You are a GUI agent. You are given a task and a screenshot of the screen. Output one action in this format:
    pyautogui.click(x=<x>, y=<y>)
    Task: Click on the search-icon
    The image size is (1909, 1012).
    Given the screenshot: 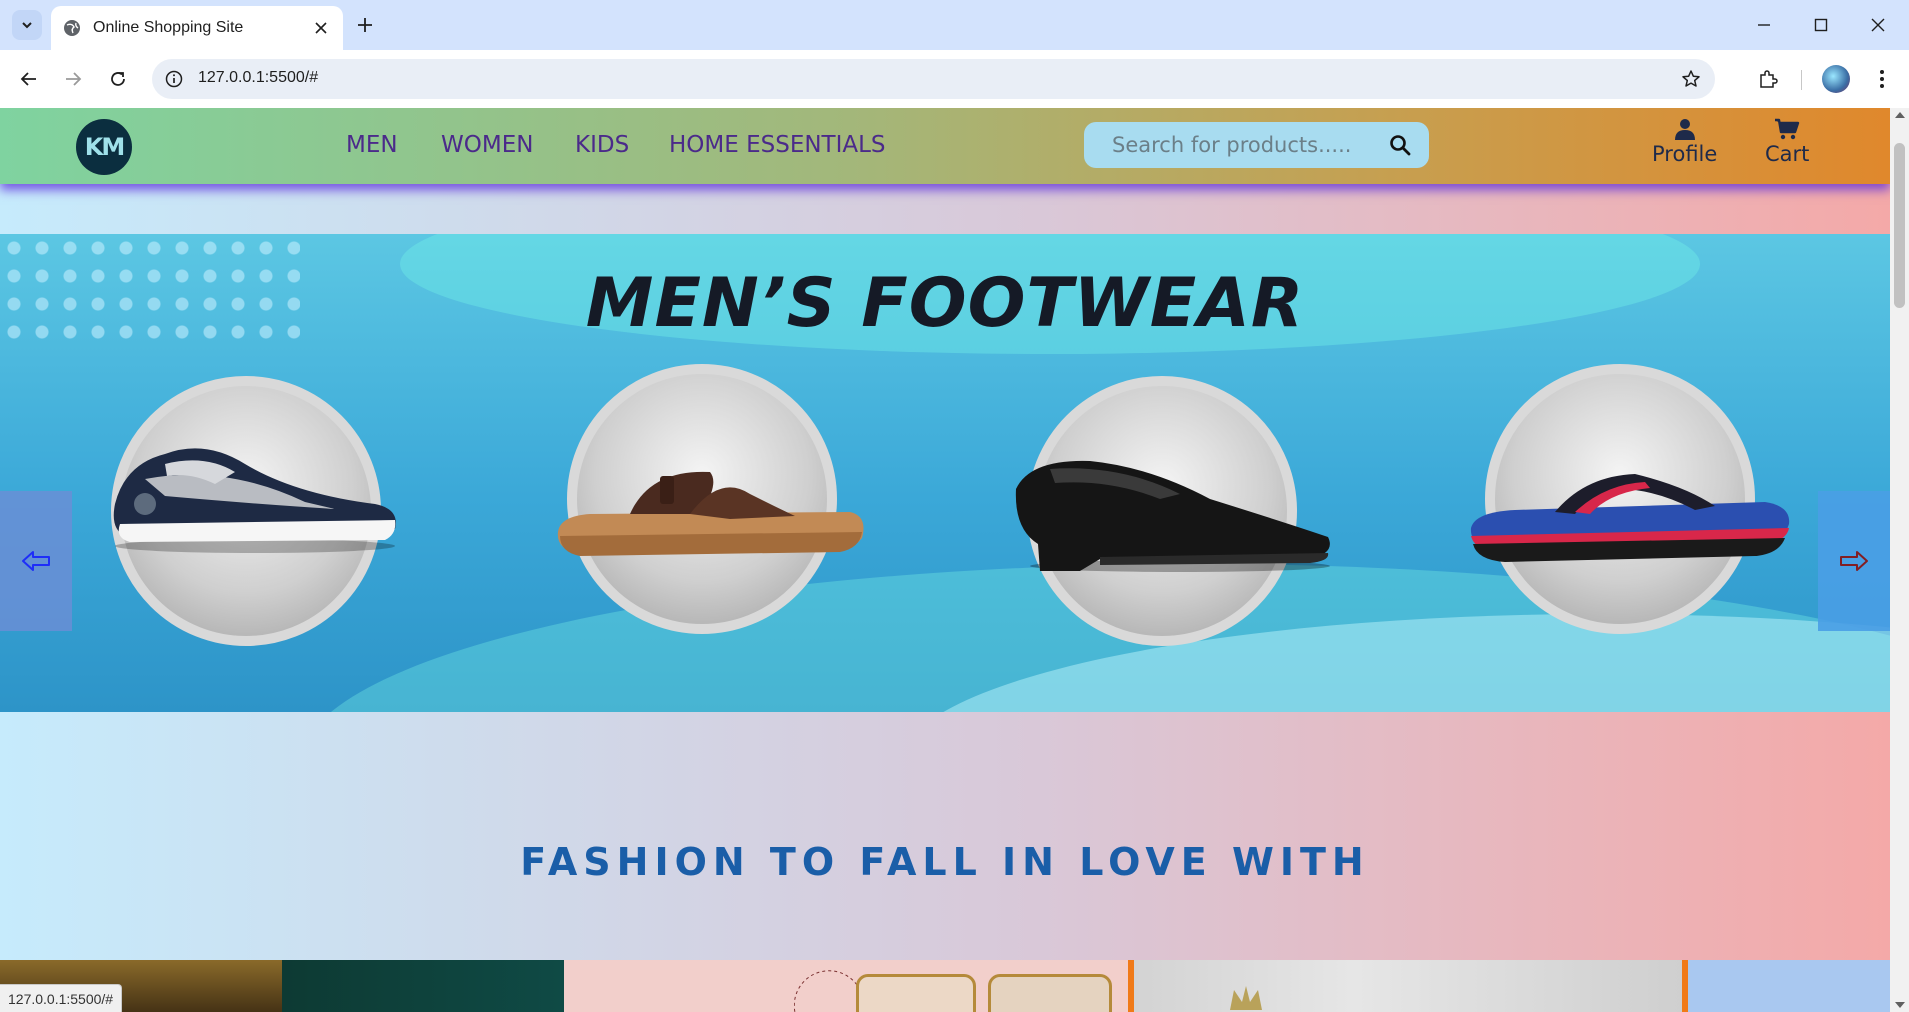 What is the action you would take?
    pyautogui.click(x=1400, y=145)
    